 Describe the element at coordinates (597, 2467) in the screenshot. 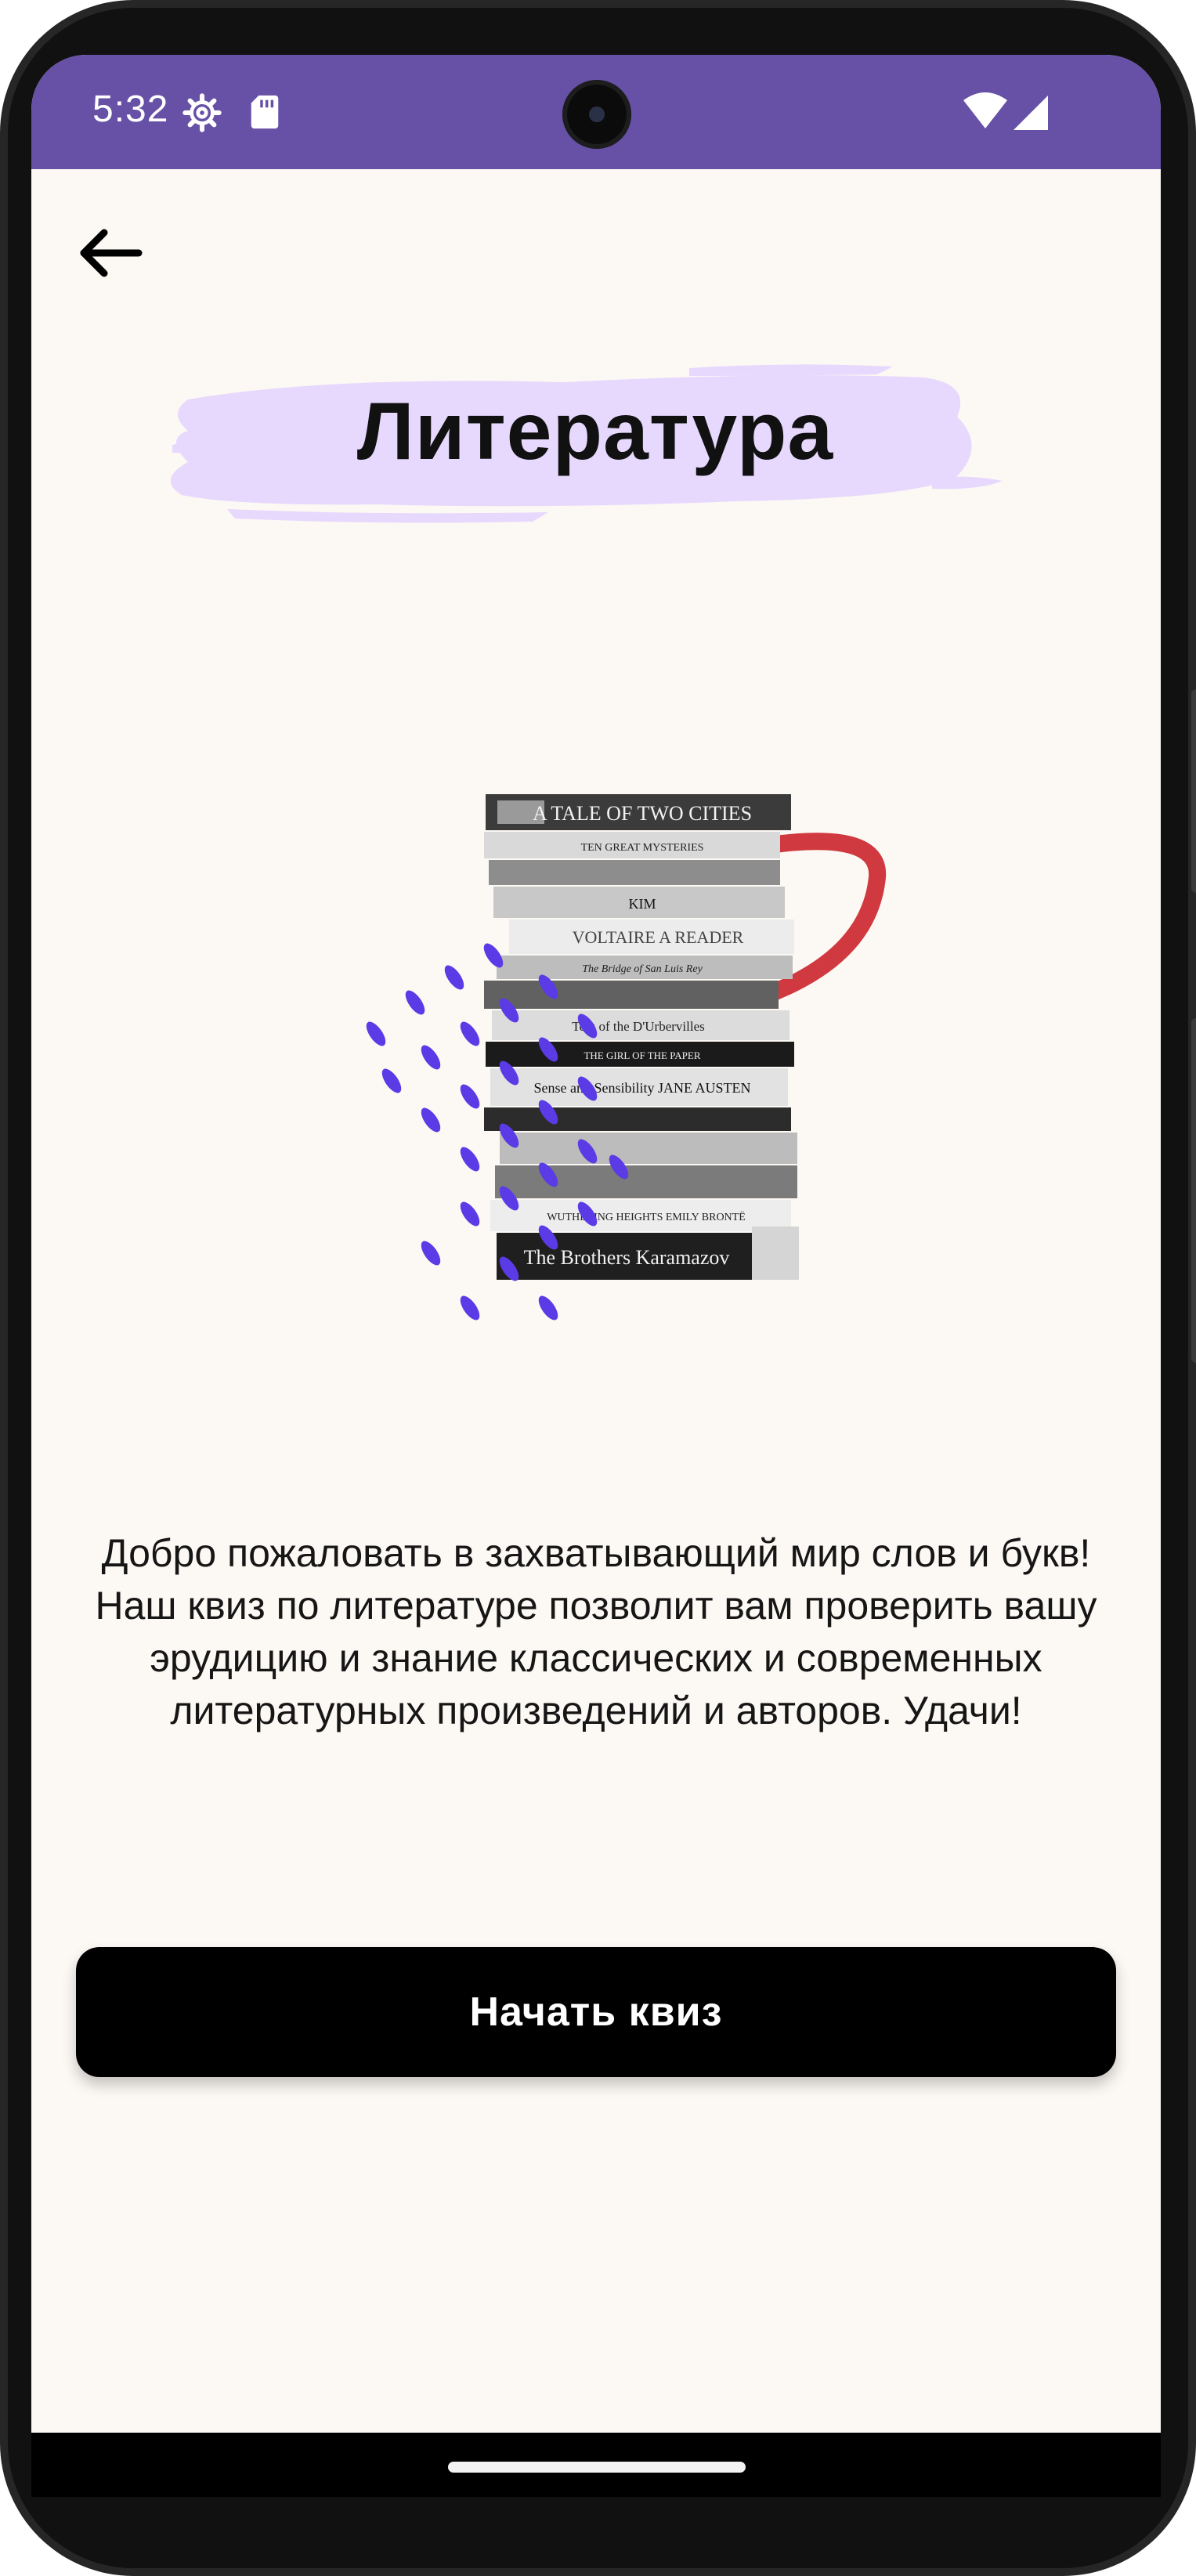

I see `home-indicator` at that location.